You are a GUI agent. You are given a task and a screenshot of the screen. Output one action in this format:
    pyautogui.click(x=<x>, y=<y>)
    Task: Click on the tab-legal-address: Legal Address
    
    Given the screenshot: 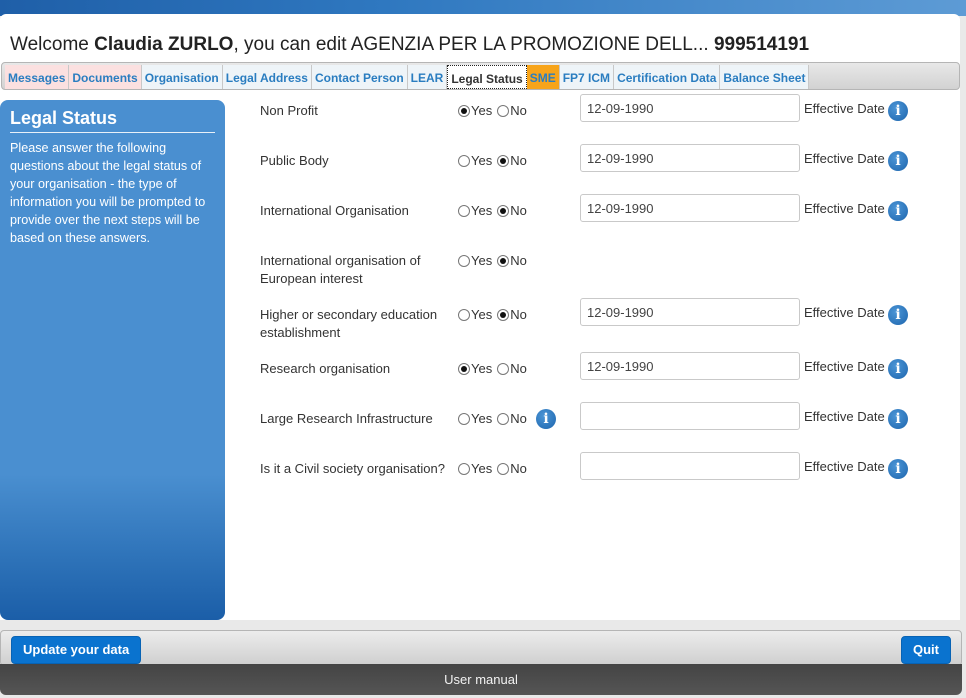 What is the action you would take?
    pyautogui.click(x=267, y=77)
    